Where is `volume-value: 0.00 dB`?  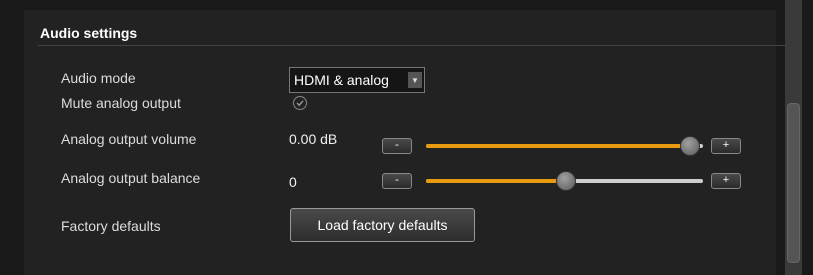
volume-value: 0.00 dB is located at coordinates (313, 139).